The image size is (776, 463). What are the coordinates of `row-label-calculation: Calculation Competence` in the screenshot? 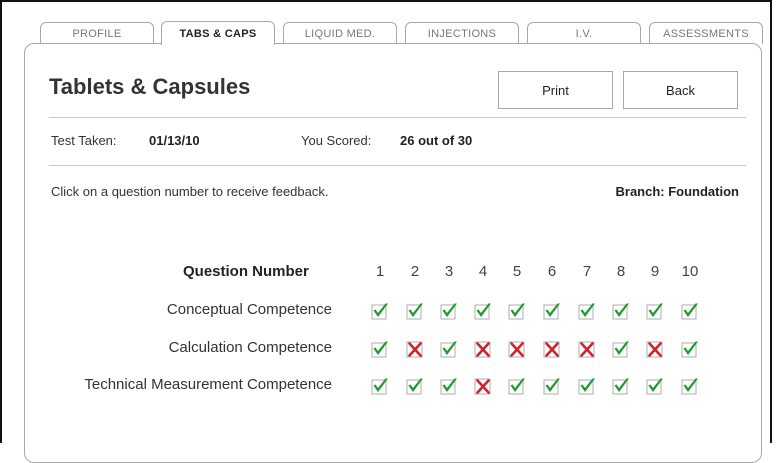 It's located at (250, 347).